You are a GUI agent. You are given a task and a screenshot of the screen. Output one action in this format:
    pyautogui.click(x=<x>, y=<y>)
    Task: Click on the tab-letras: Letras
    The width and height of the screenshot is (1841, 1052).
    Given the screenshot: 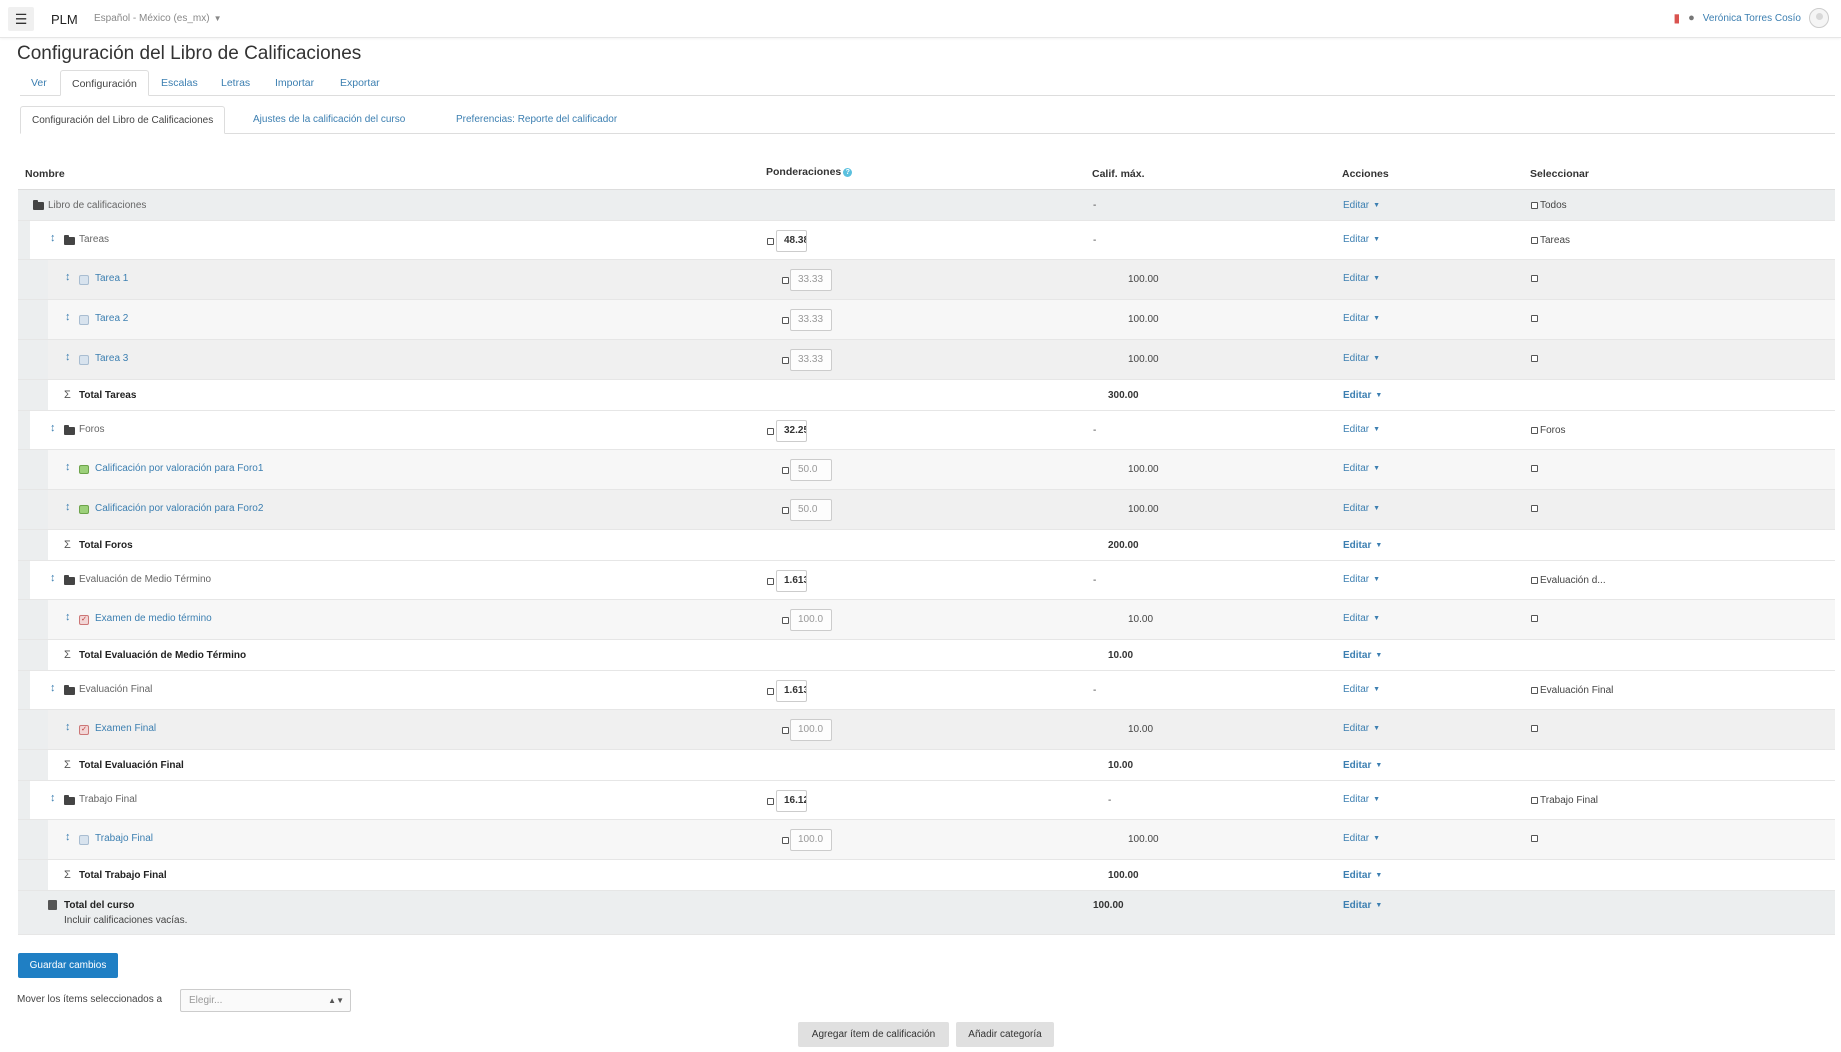 What is the action you would take?
    pyautogui.click(x=235, y=83)
    